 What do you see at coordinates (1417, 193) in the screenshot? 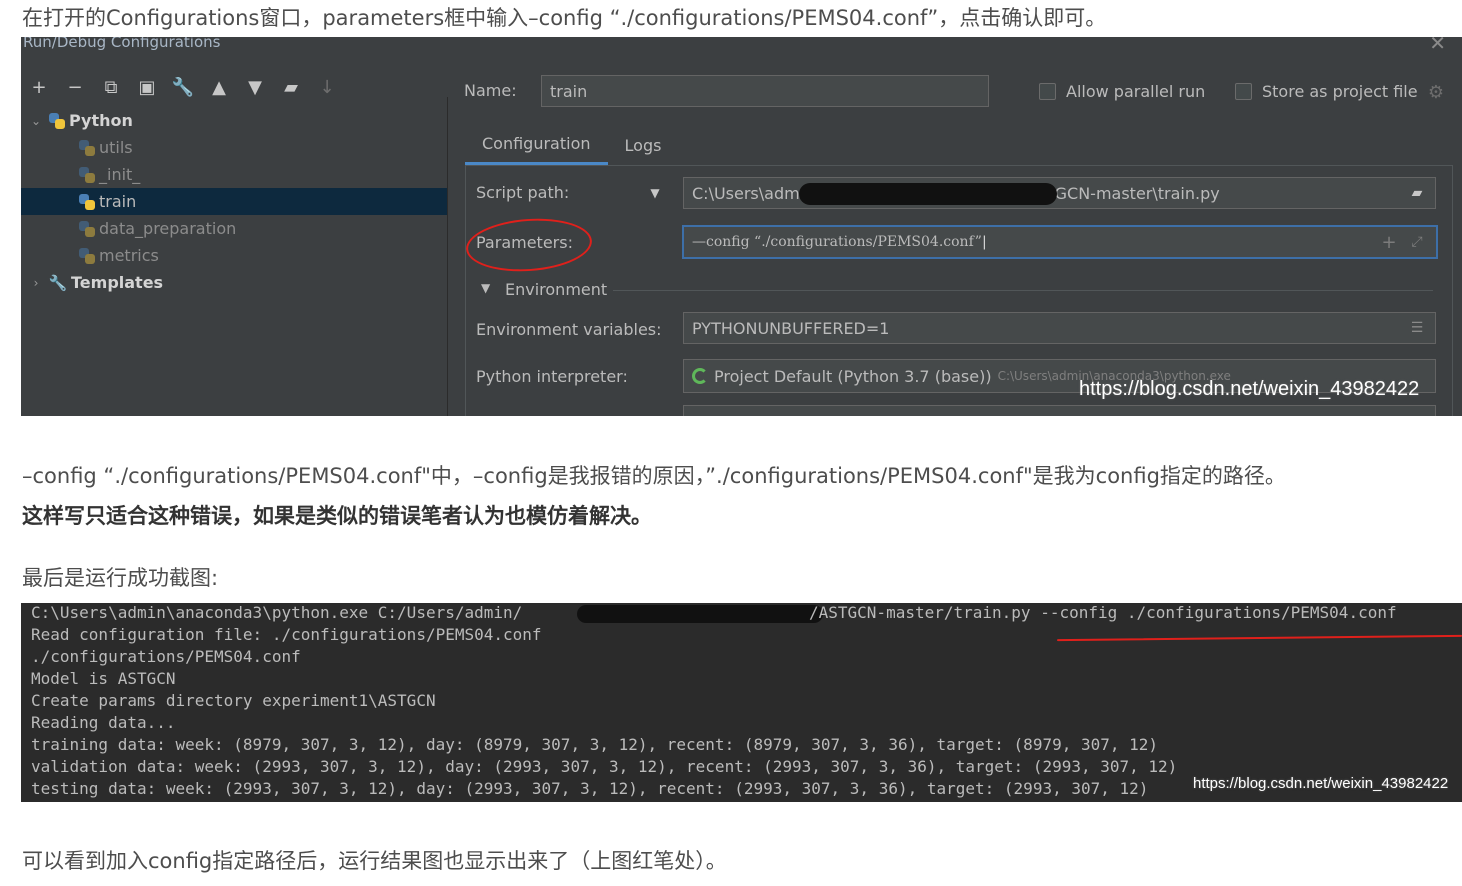
I see `folder-open-icon: ▰` at bounding box center [1417, 193].